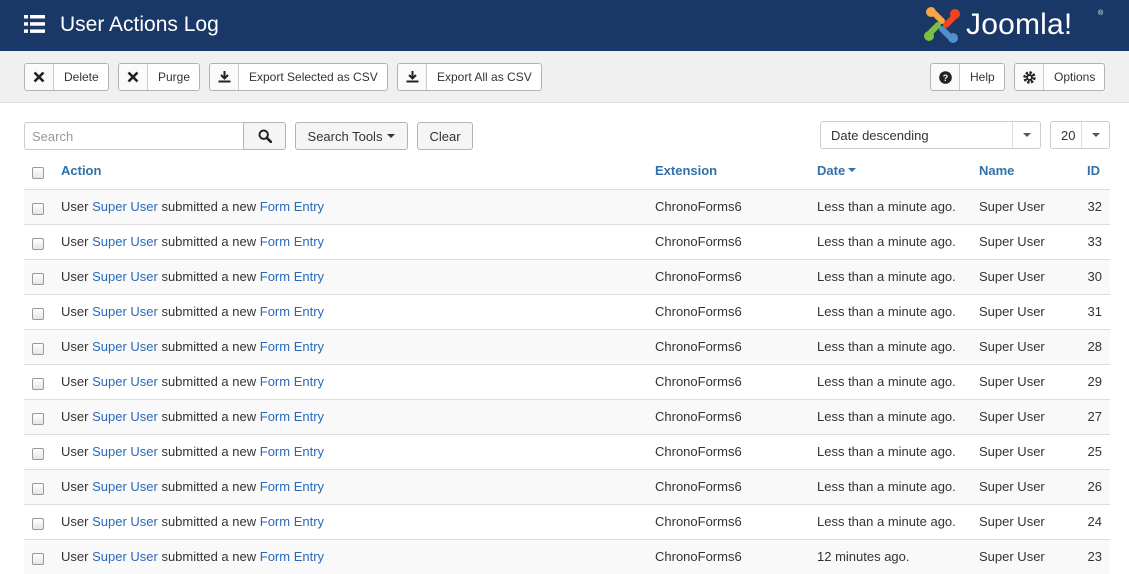  What do you see at coordinates (174, 77) in the screenshot?
I see `purge-button-label: Purge` at bounding box center [174, 77].